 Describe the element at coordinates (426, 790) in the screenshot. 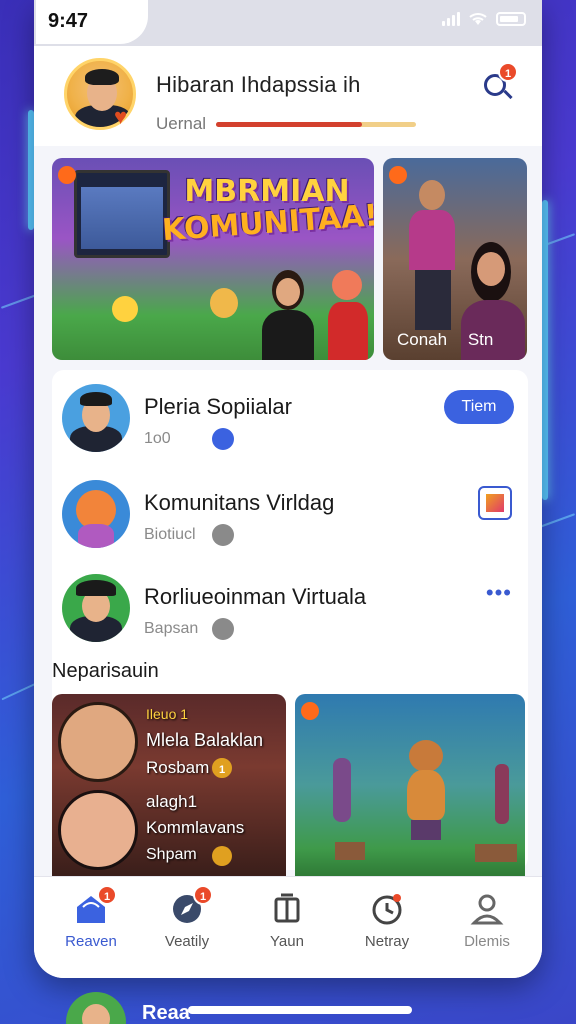

I see `fox-mascot` at that location.